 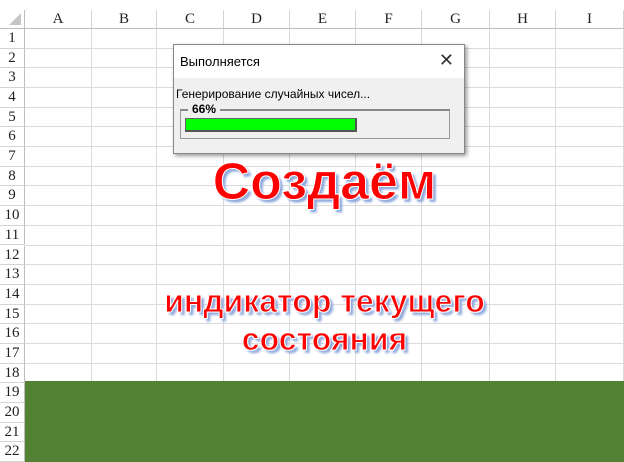 What do you see at coordinates (204, 109) in the screenshot?
I see `progress-label: 66%` at bounding box center [204, 109].